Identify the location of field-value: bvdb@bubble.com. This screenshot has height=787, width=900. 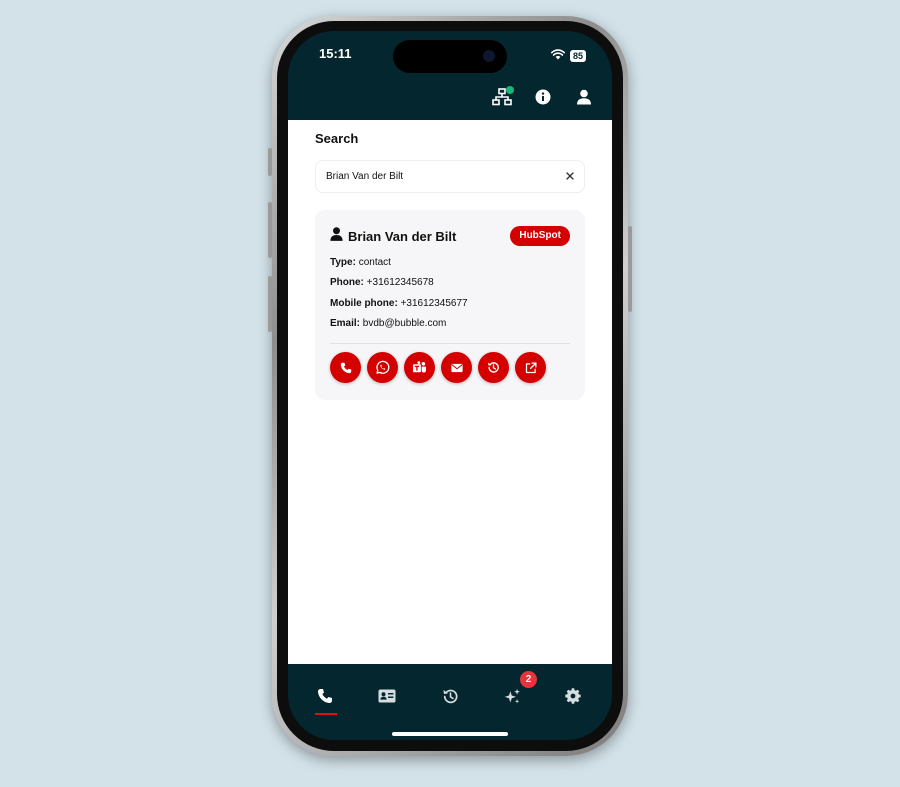
(405, 323).